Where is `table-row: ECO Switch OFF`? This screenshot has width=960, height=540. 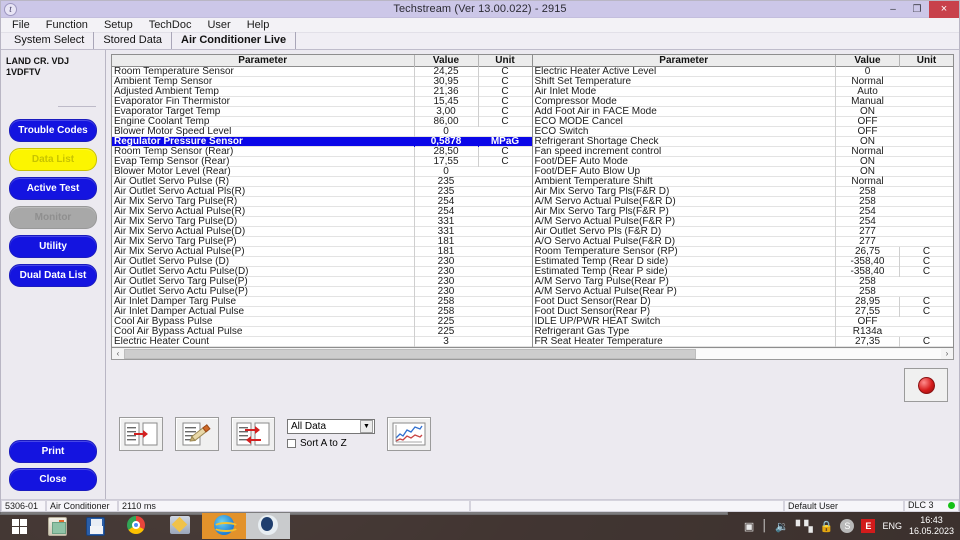
table-row: ECO Switch OFF is located at coordinates (742, 131).